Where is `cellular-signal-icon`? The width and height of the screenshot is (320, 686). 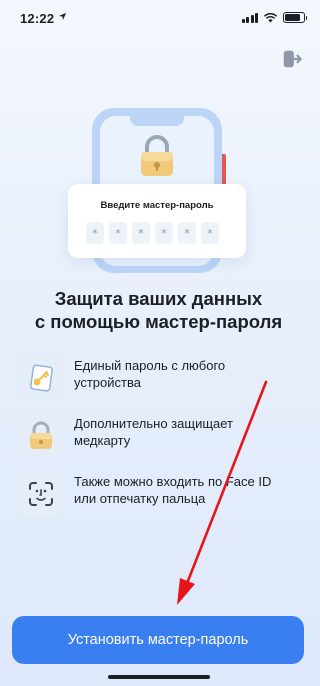 cellular-signal-icon is located at coordinates (249, 17).